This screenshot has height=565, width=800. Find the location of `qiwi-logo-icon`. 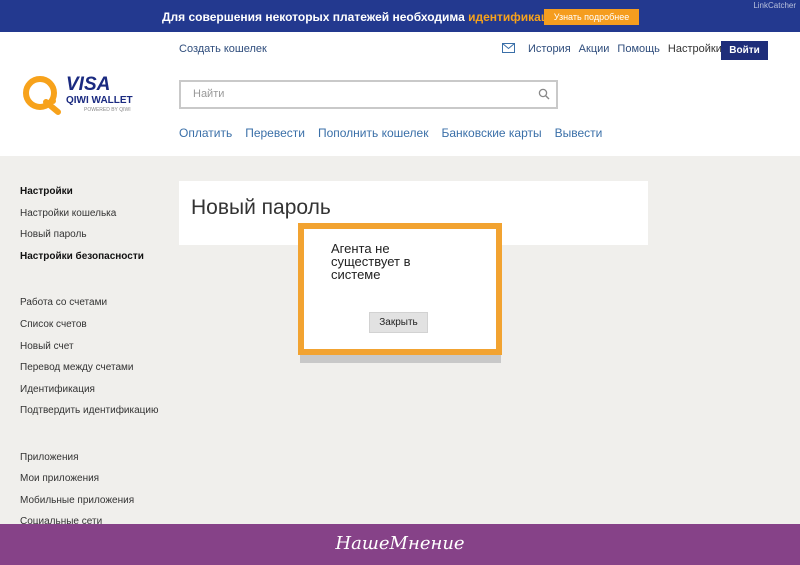

qiwi-logo-icon is located at coordinates (42, 95).